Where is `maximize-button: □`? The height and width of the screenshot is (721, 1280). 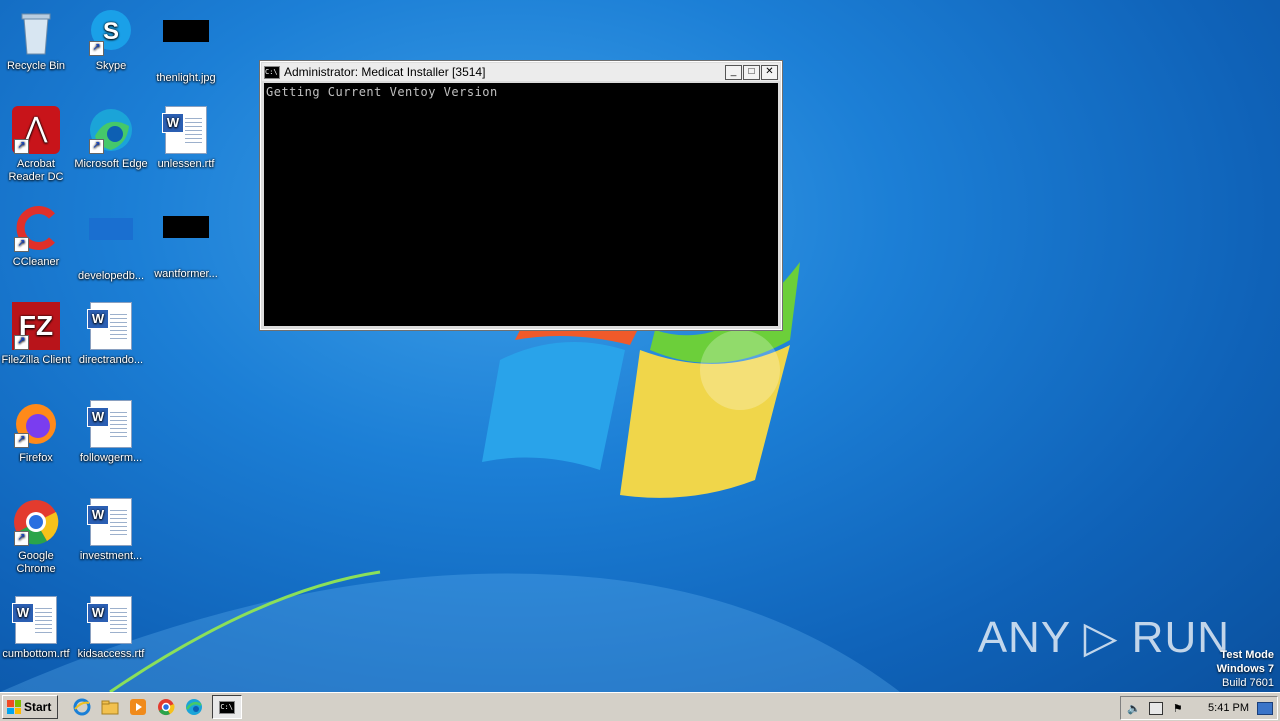
maximize-button: □ is located at coordinates (751, 72).